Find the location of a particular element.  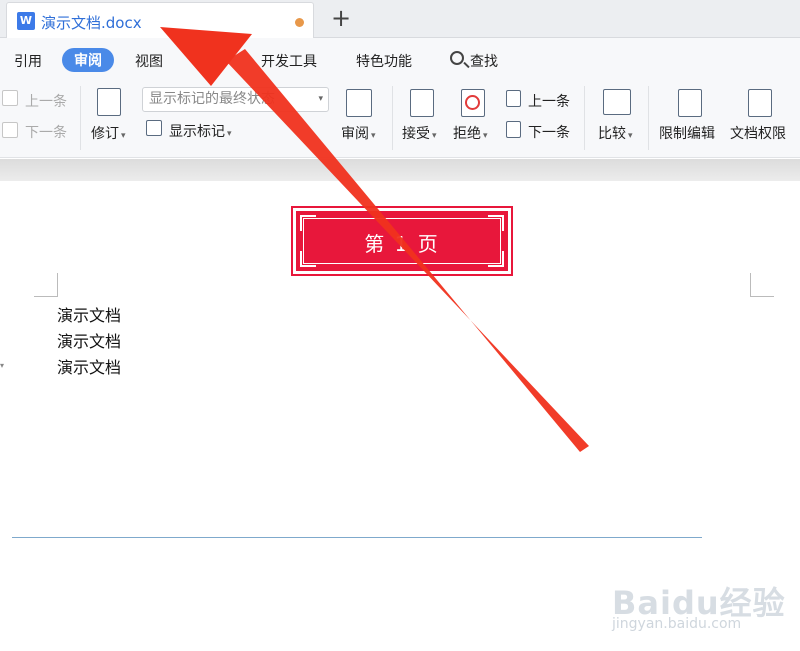

reject-button: 拒绝 ▾ is located at coordinates (470, 133).